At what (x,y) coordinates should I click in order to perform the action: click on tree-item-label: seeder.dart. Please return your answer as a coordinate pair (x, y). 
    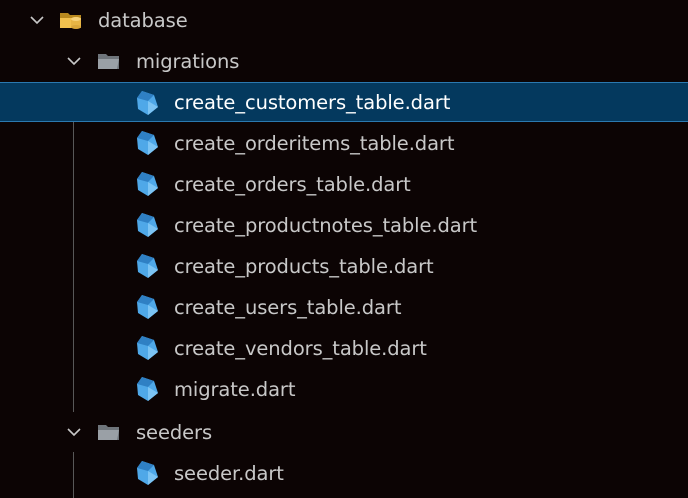
    Looking at the image, I should click on (229, 473).